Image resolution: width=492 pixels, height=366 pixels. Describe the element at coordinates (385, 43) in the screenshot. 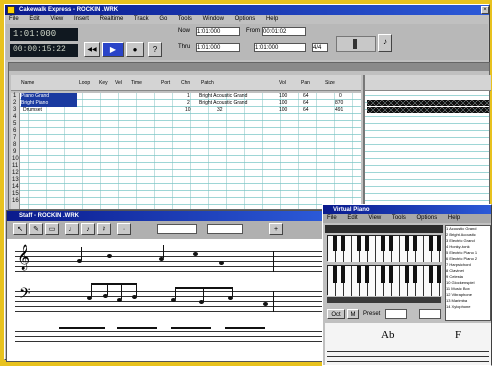

I see `metronome-button: ♪` at that location.